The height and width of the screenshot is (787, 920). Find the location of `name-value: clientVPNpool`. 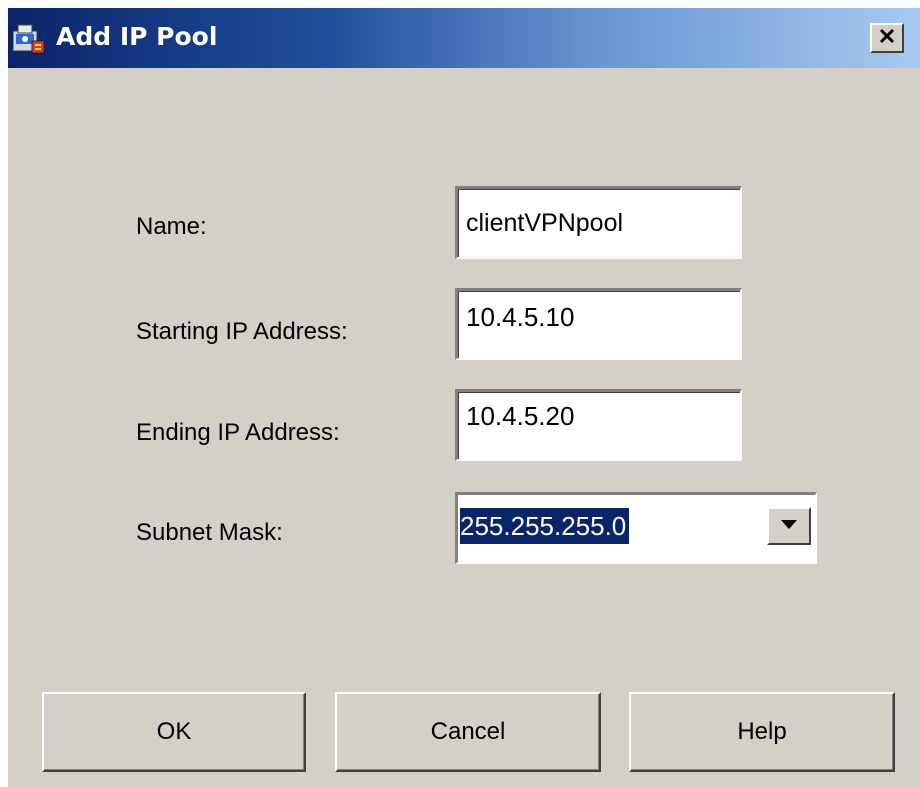

name-value: clientVPNpool is located at coordinates (545, 223).